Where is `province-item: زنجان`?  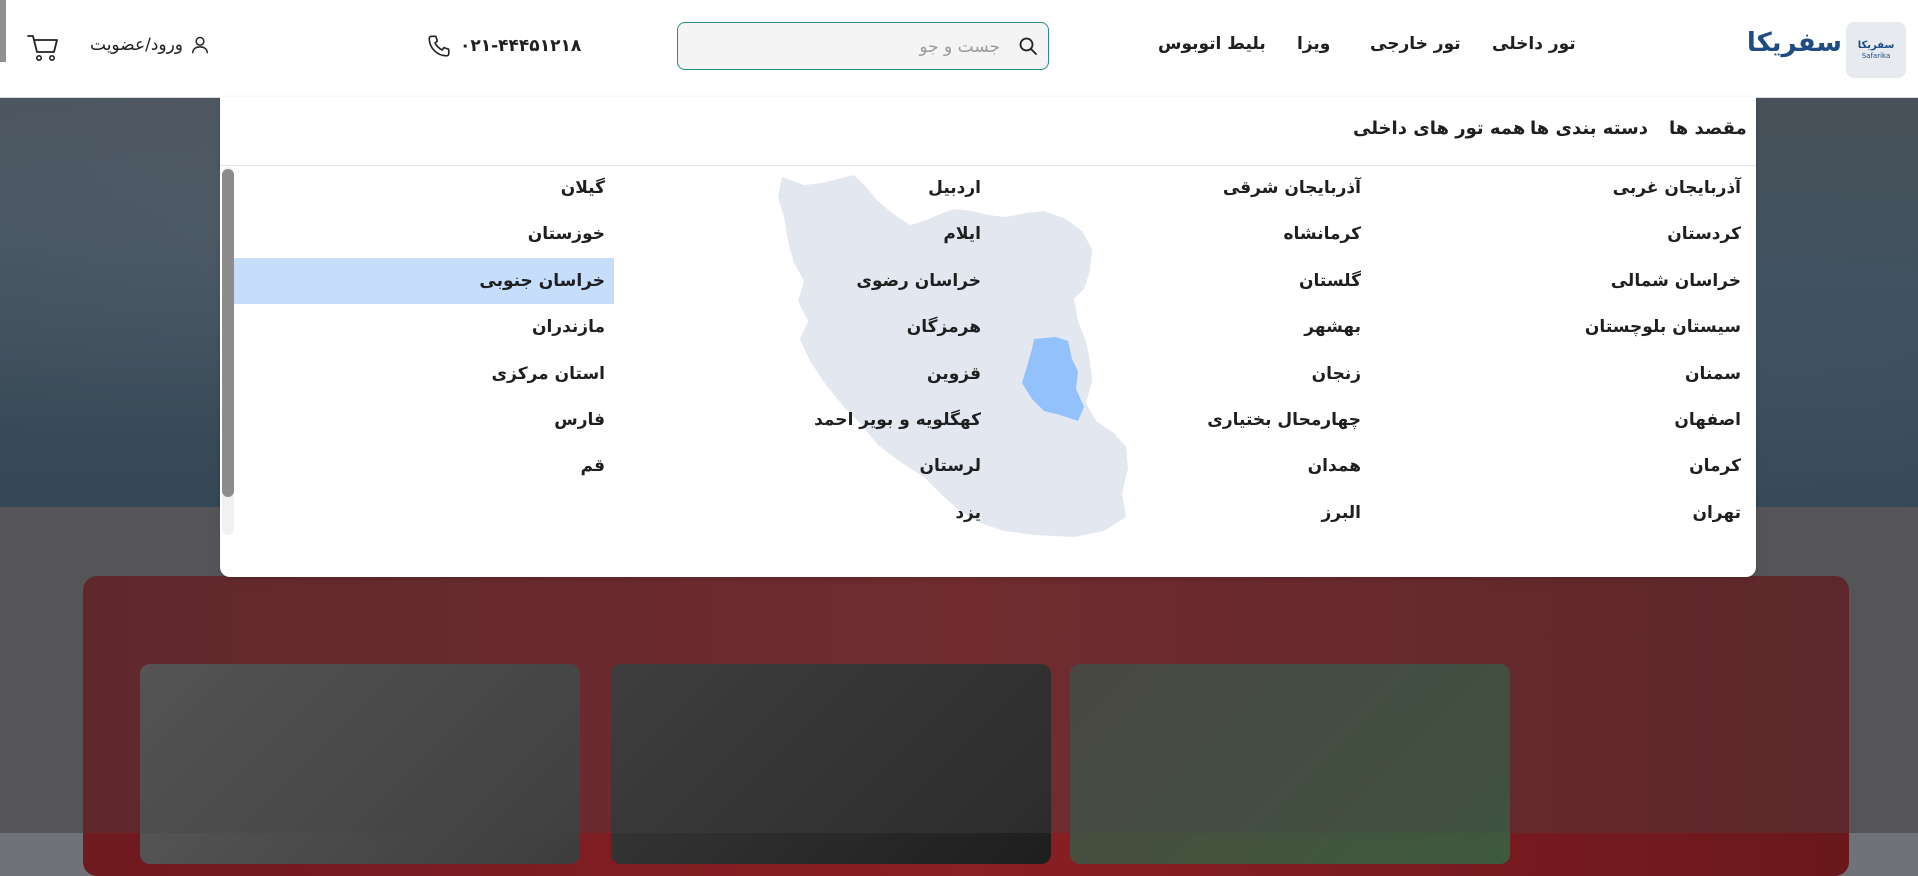 province-item: زنجان is located at coordinates (1182, 374).